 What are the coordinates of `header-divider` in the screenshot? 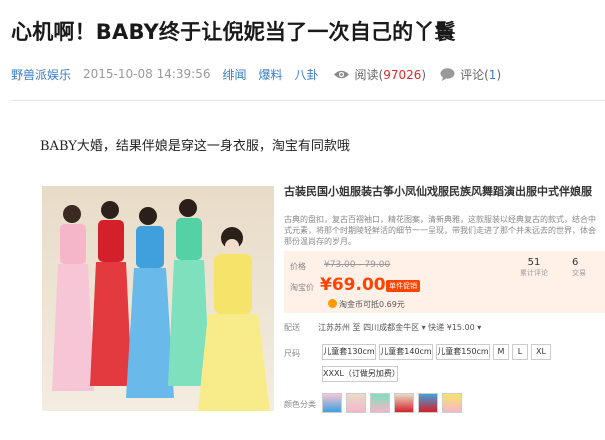 It's located at (308, 100).